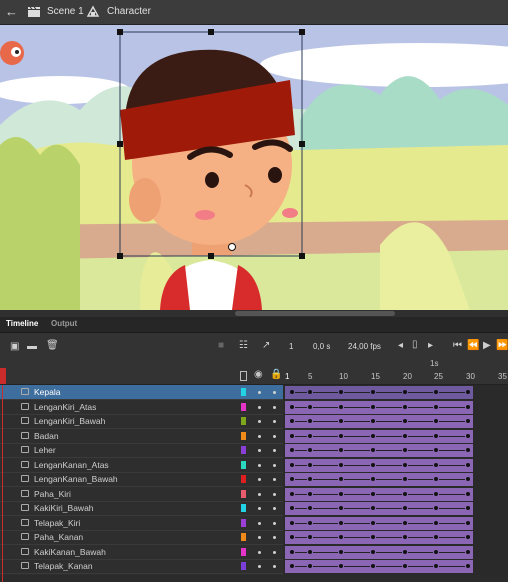 This screenshot has height=582, width=508. Describe the element at coordinates (321, 346) in the screenshot. I see `current-time: 0,0 s` at that location.